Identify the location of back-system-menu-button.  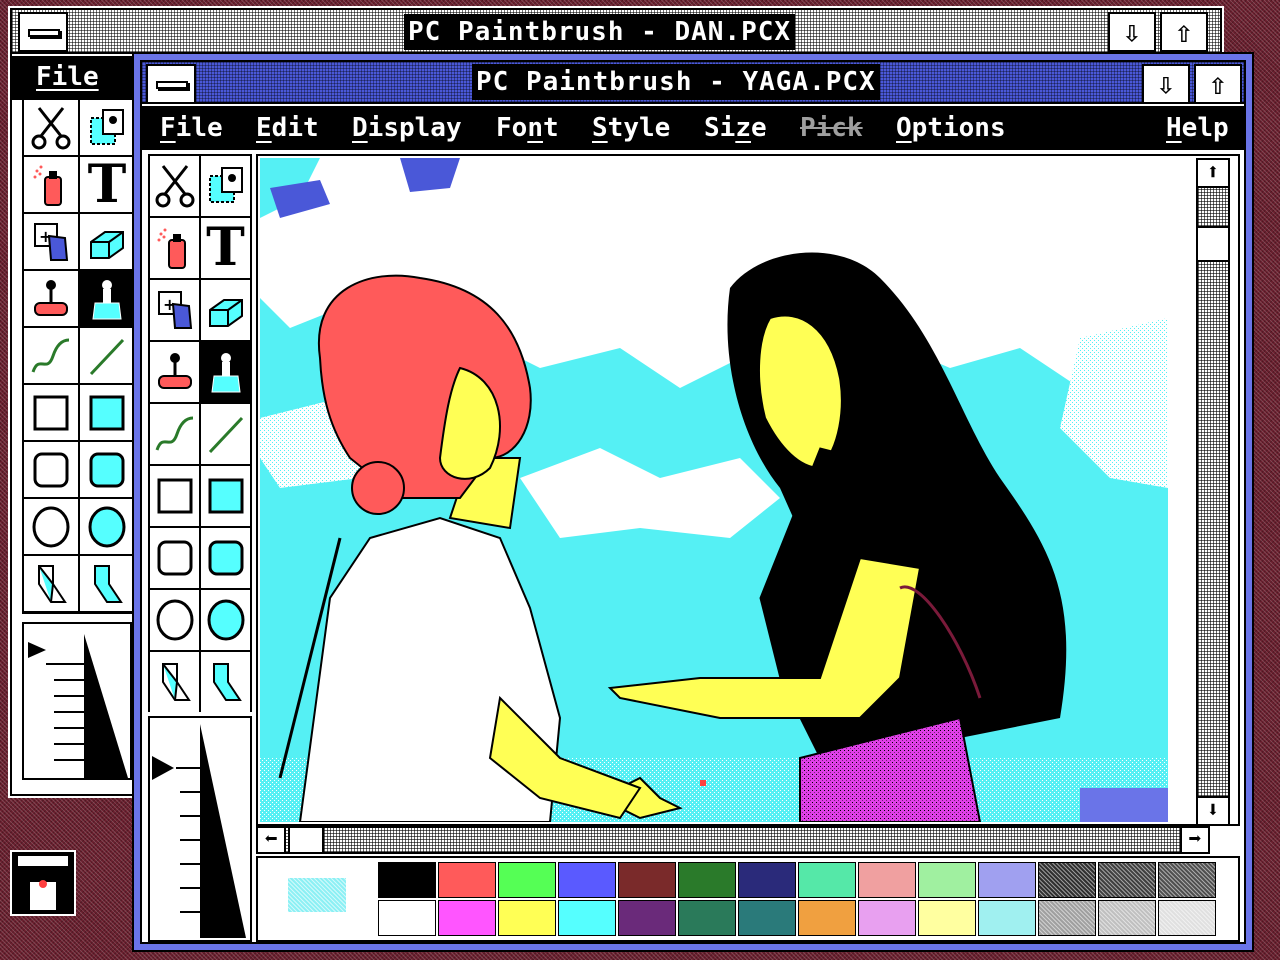
(43, 32).